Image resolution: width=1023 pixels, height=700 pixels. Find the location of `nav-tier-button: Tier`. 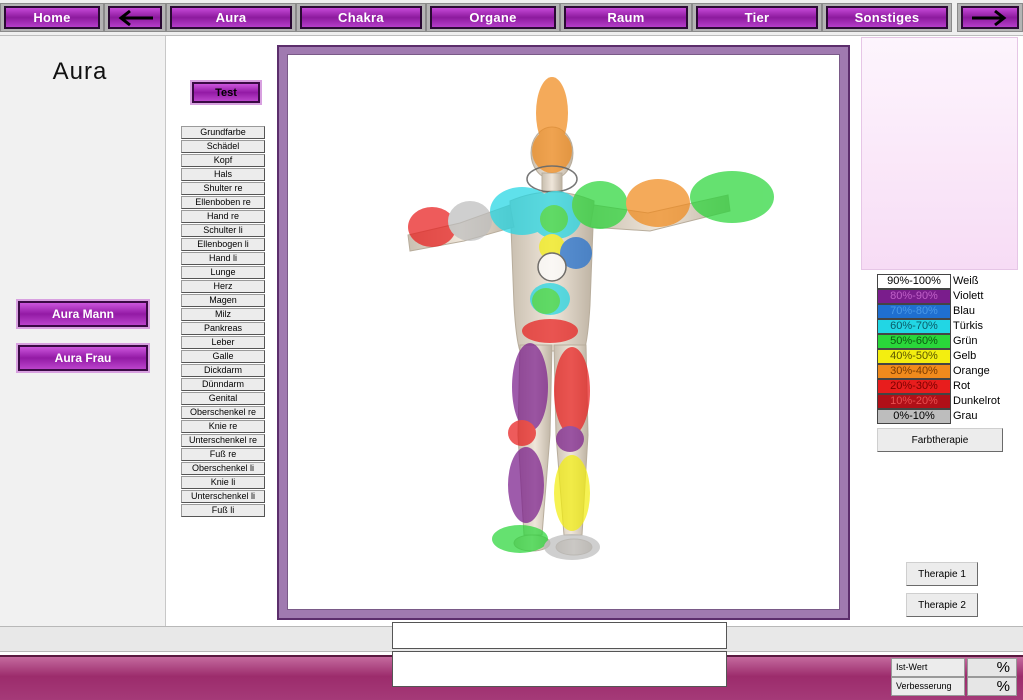

nav-tier-button: Tier is located at coordinates (757, 17).